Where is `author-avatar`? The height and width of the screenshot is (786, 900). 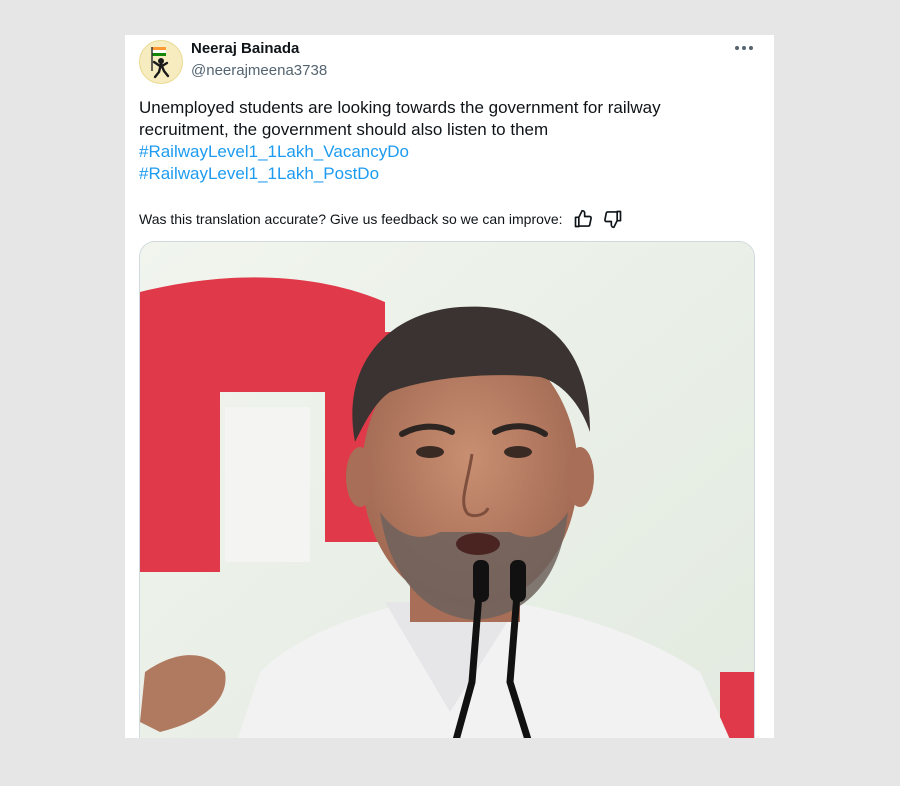 author-avatar is located at coordinates (161, 62).